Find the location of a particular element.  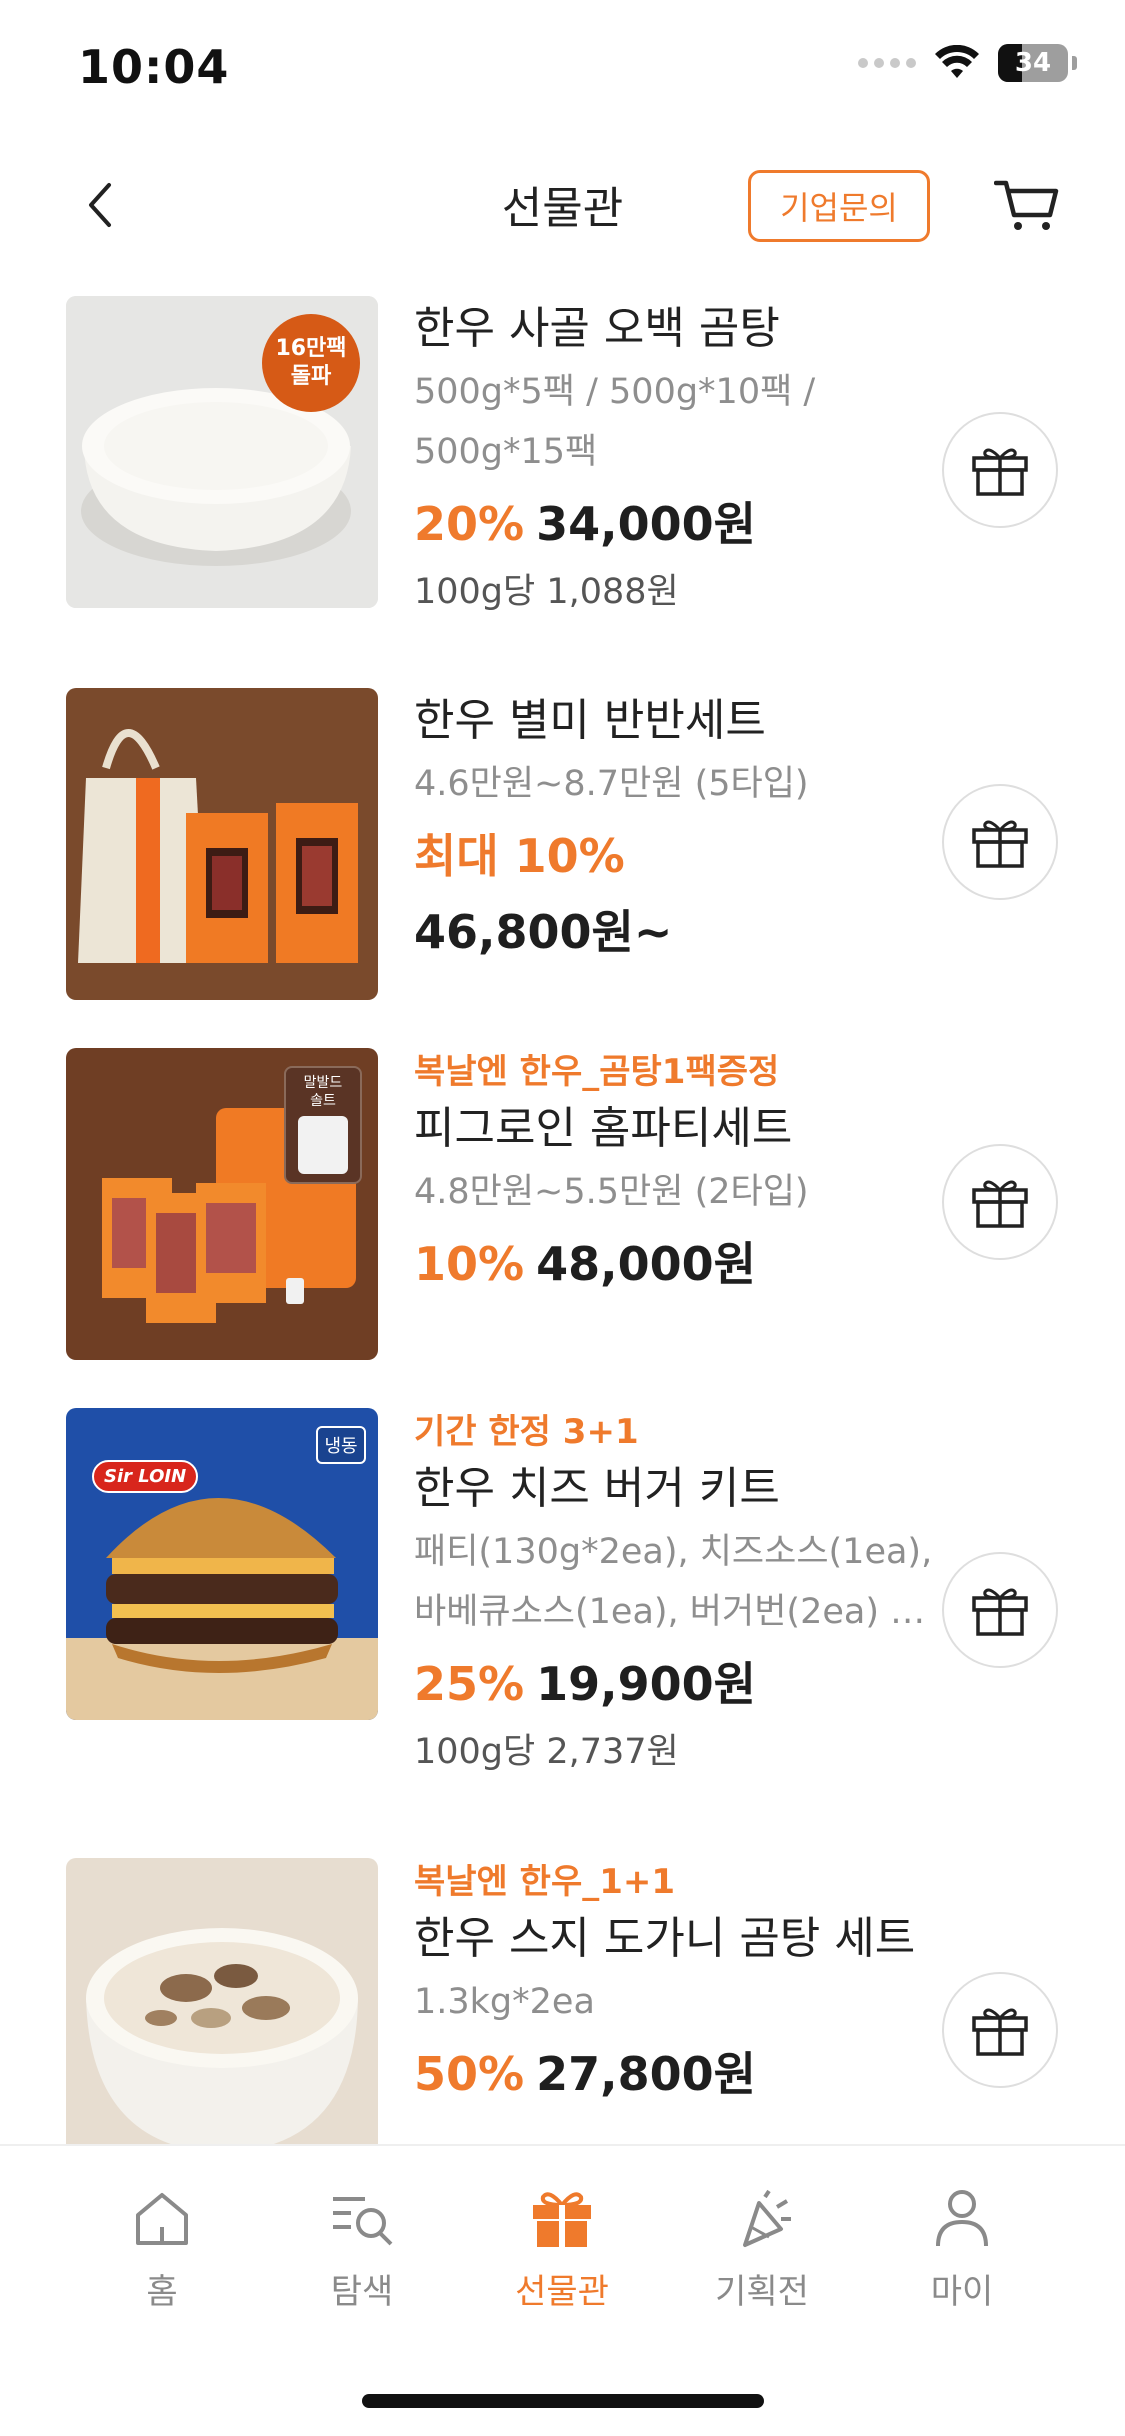

price: 46,800원~ is located at coordinates (543, 932).